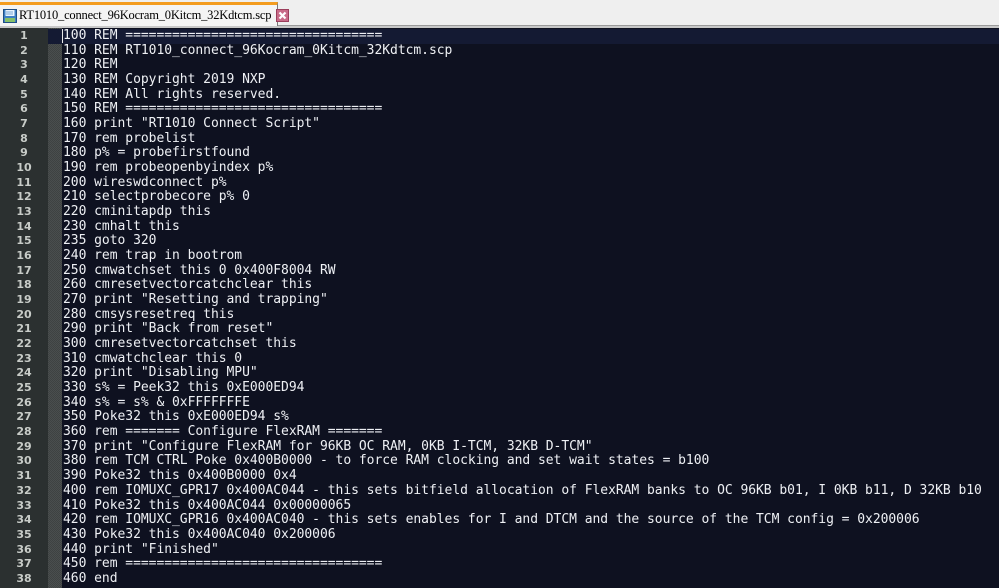  Describe the element at coordinates (499, 403) in the screenshot. I see `code-line: 26 340 s% = s% & 0xFFFFFFFE` at that location.